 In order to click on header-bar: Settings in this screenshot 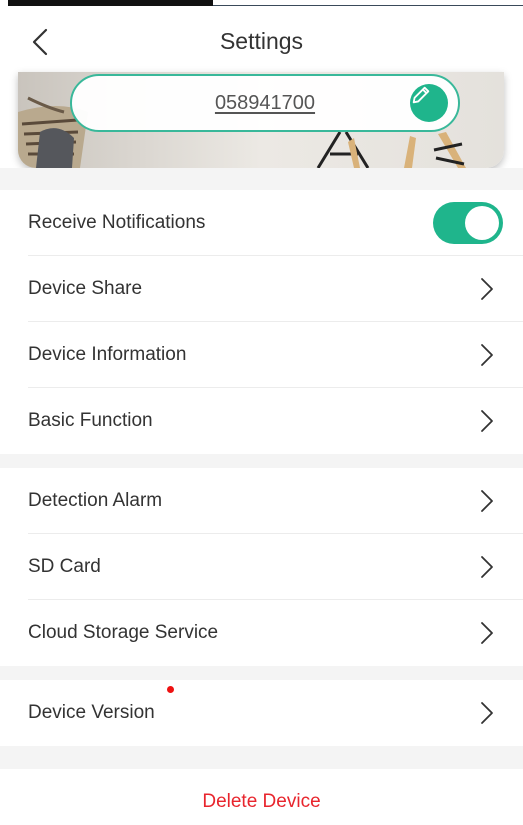, I will do `click(261, 40)`.